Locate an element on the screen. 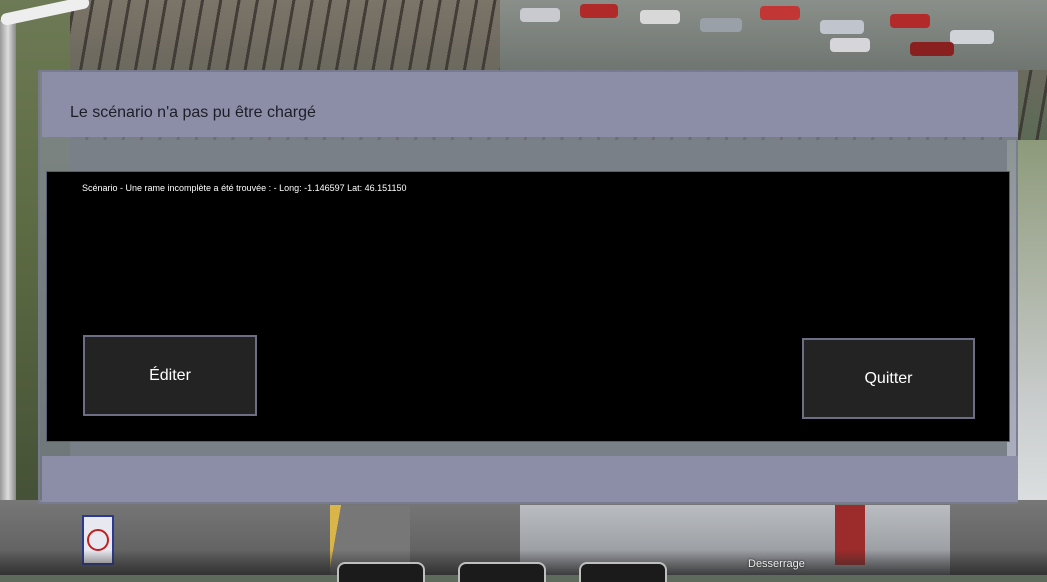 The image size is (1047, 582). dialog-footer is located at coordinates (530, 479).